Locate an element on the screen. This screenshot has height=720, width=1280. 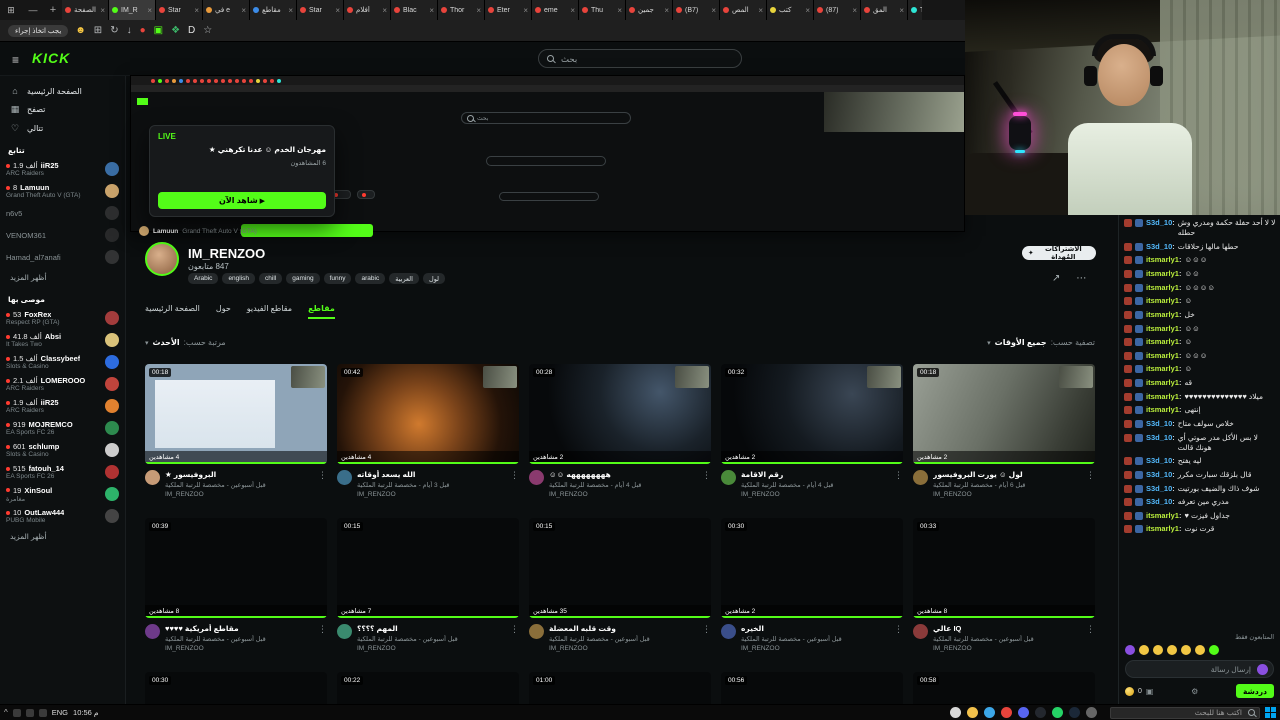
more-options-icon: ⋯ is located at coordinates (1081, 278).